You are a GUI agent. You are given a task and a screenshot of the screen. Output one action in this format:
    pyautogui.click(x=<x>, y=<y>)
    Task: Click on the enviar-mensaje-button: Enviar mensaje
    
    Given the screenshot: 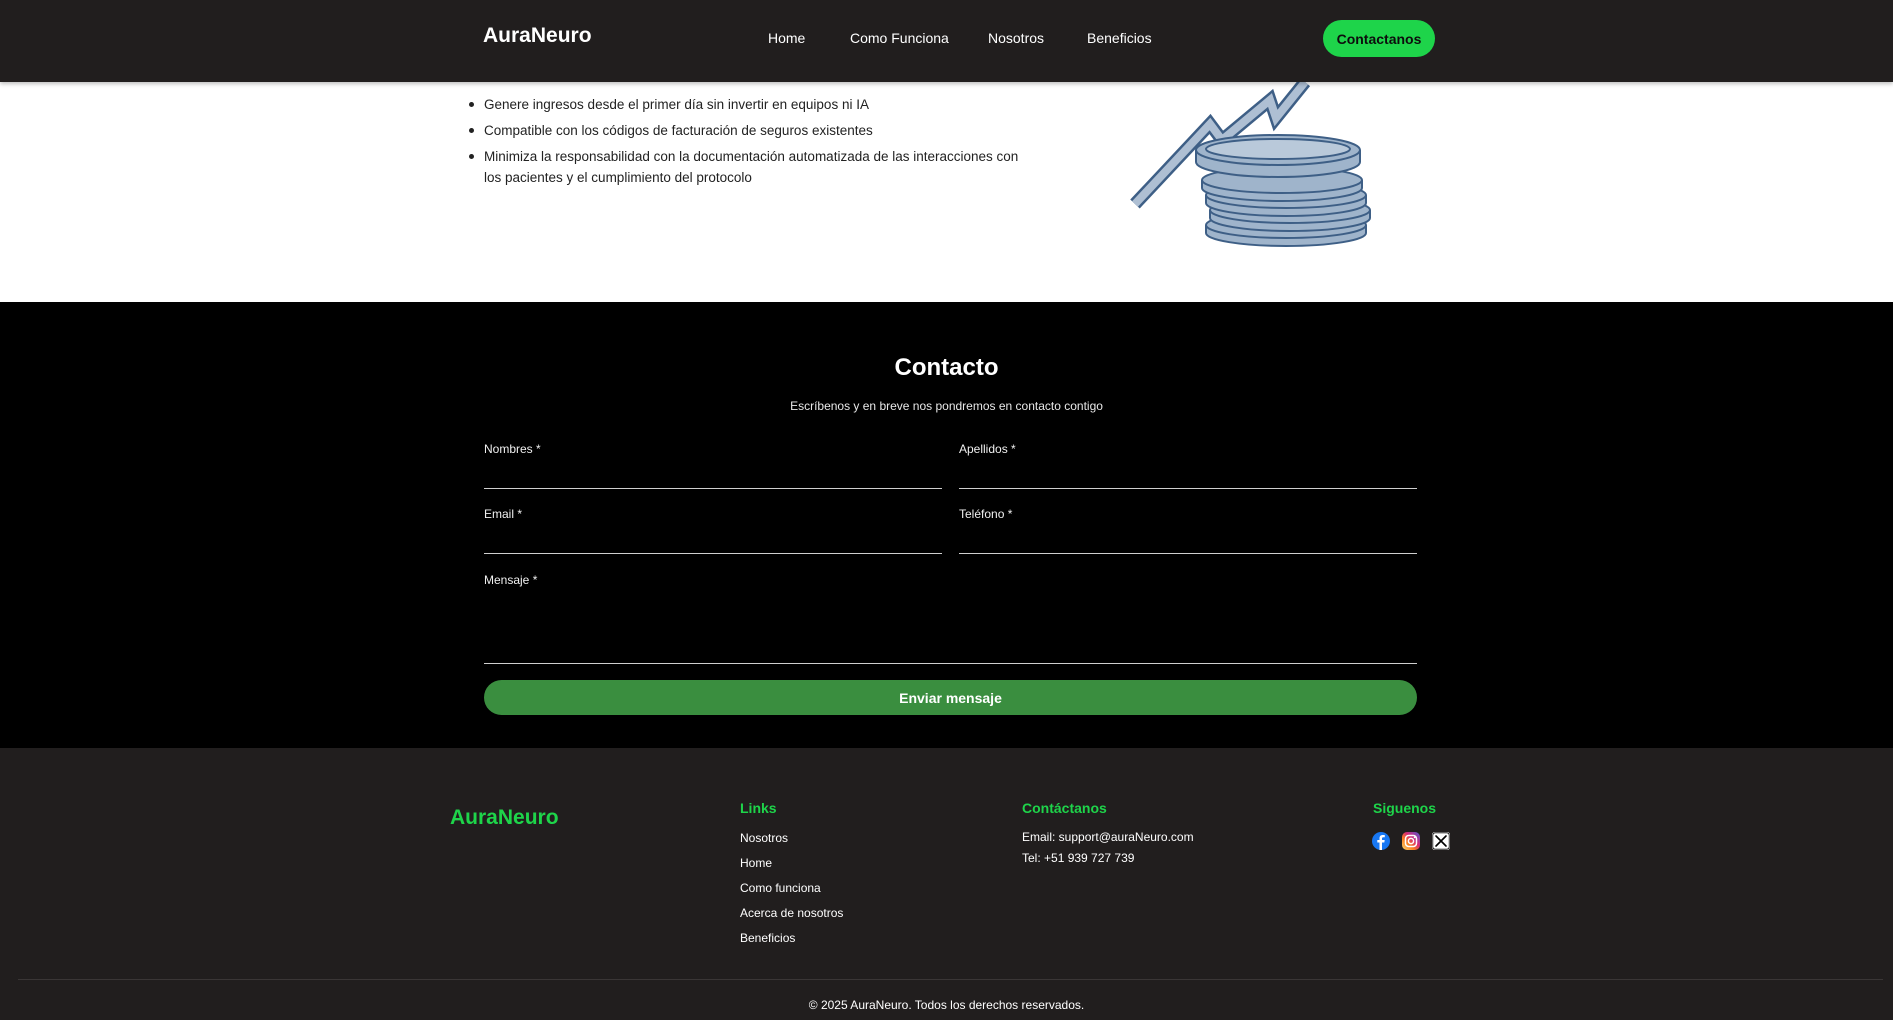 What is the action you would take?
    pyautogui.click(x=950, y=697)
    